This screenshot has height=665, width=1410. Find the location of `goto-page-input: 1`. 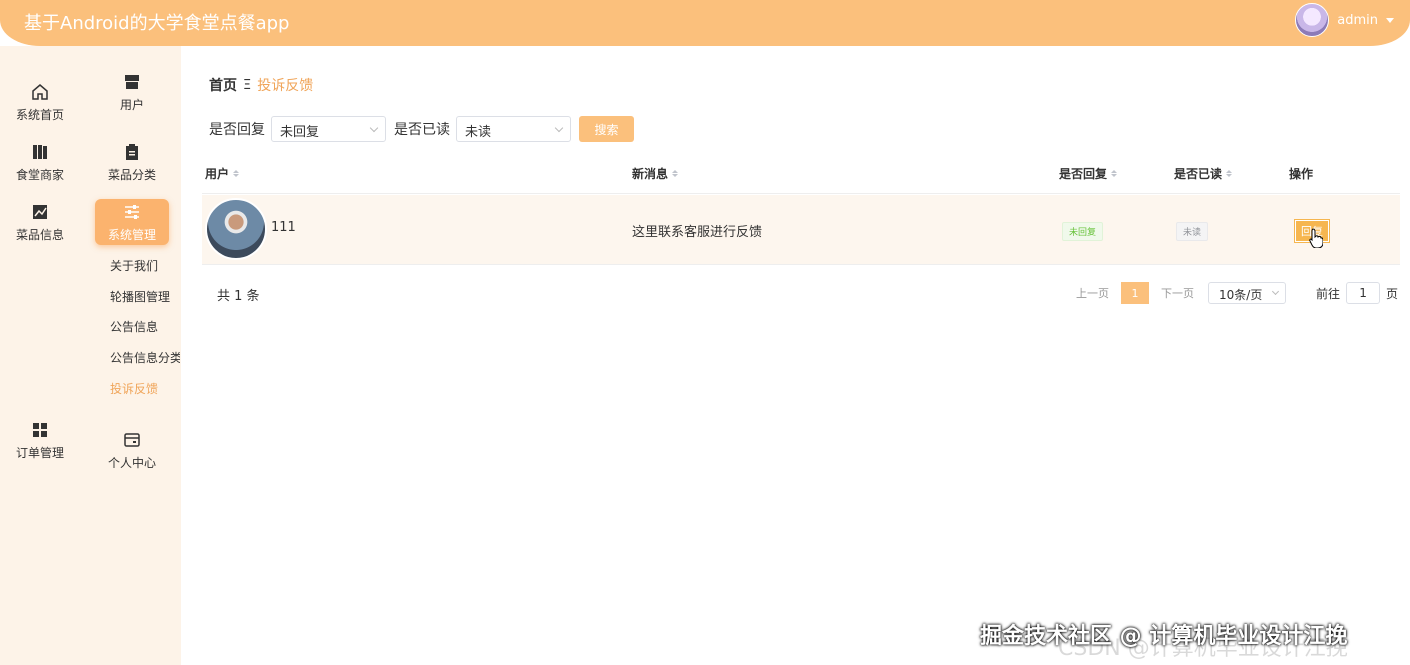

goto-page-input: 1 is located at coordinates (1363, 293).